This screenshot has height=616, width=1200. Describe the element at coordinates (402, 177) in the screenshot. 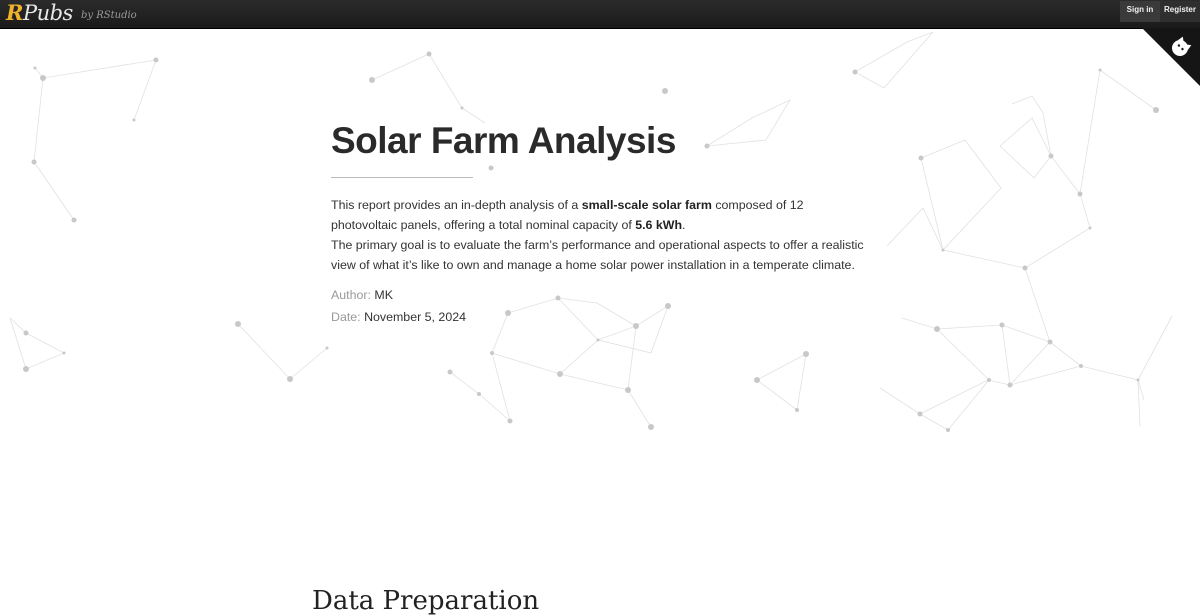

I see `title-divider` at that location.